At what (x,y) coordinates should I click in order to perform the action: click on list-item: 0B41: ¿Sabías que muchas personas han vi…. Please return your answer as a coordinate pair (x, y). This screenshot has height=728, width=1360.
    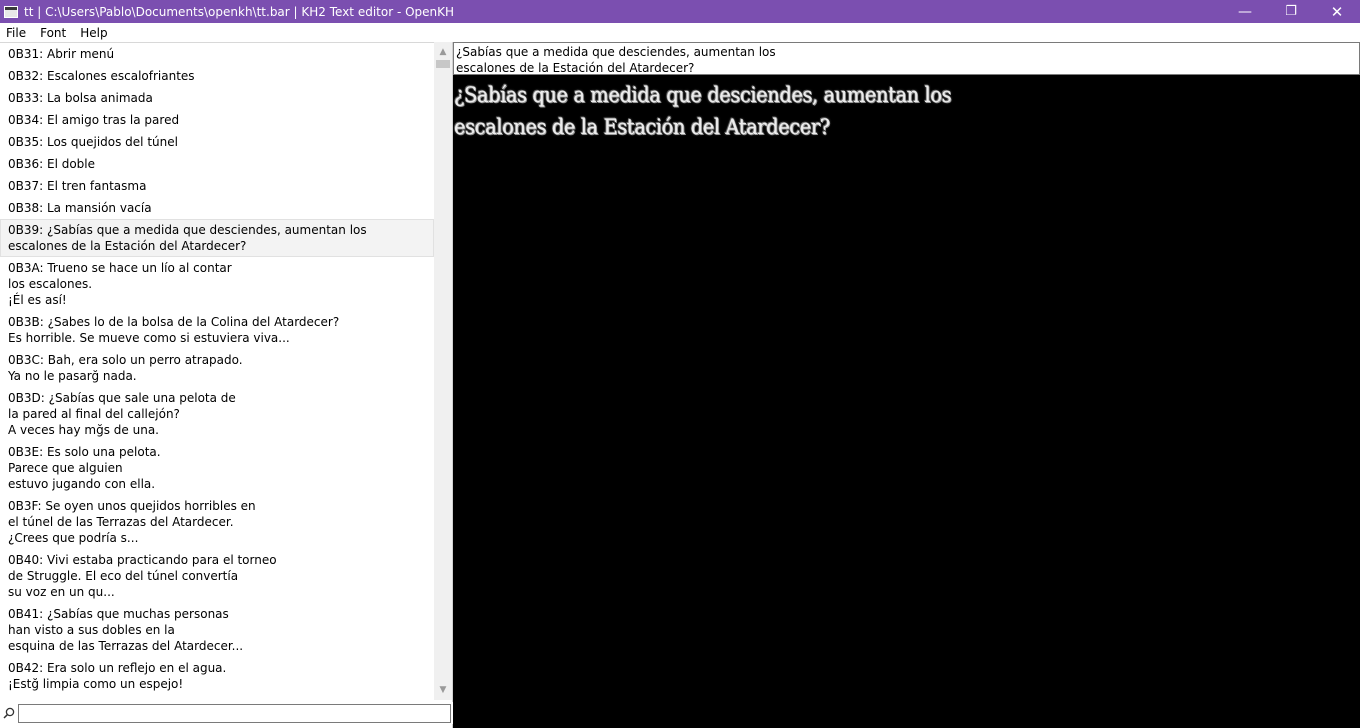
    Looking at the image, I should click on (217, 630).